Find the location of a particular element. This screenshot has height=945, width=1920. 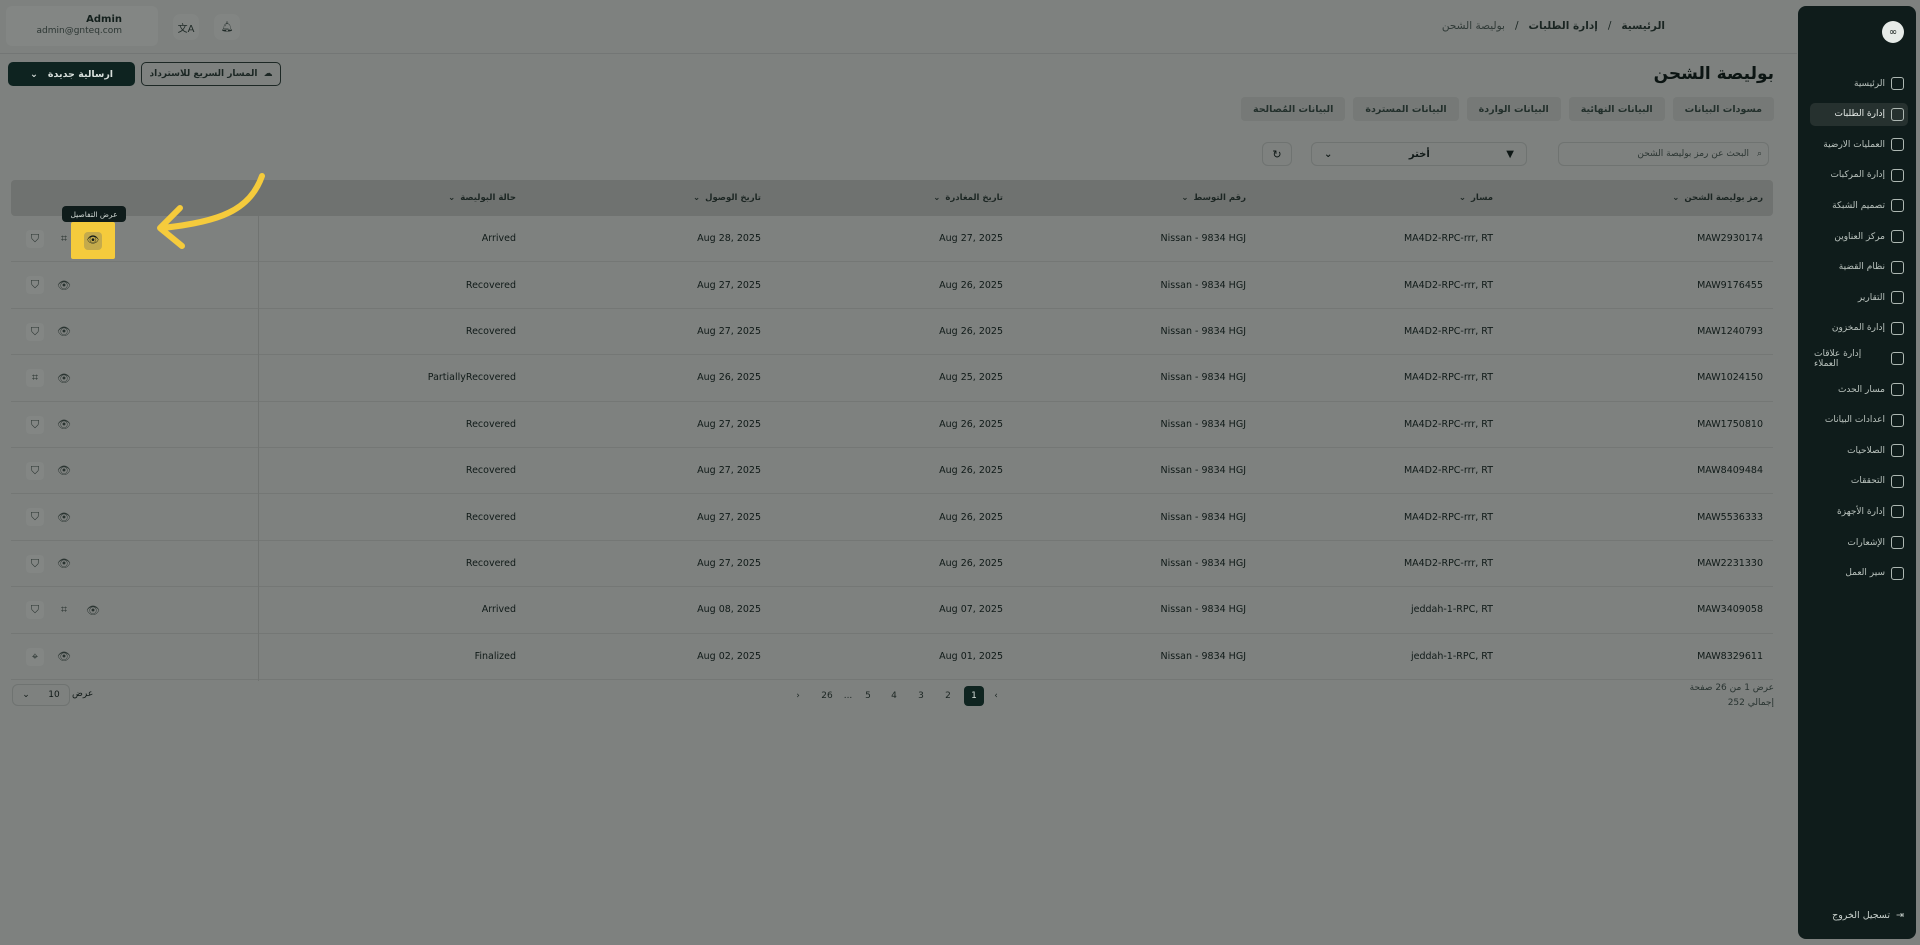

header-vehicle: رقم التوسط ⌄ is located at coordinates (1213, 198).